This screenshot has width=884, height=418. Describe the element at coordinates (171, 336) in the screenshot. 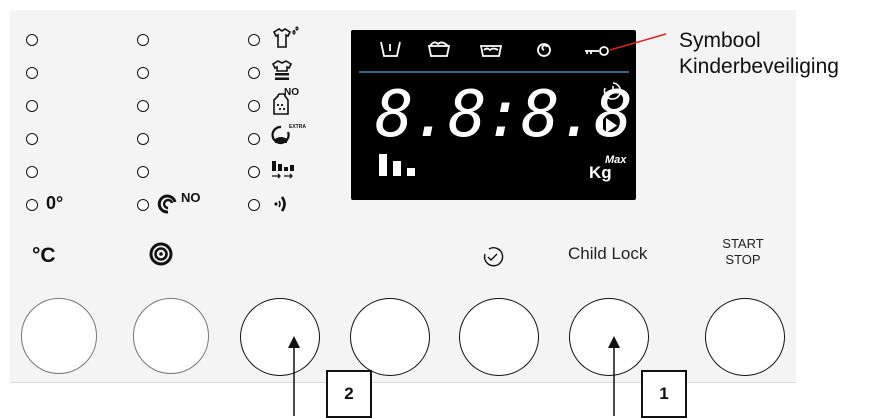

I see `spin-button` at that location.